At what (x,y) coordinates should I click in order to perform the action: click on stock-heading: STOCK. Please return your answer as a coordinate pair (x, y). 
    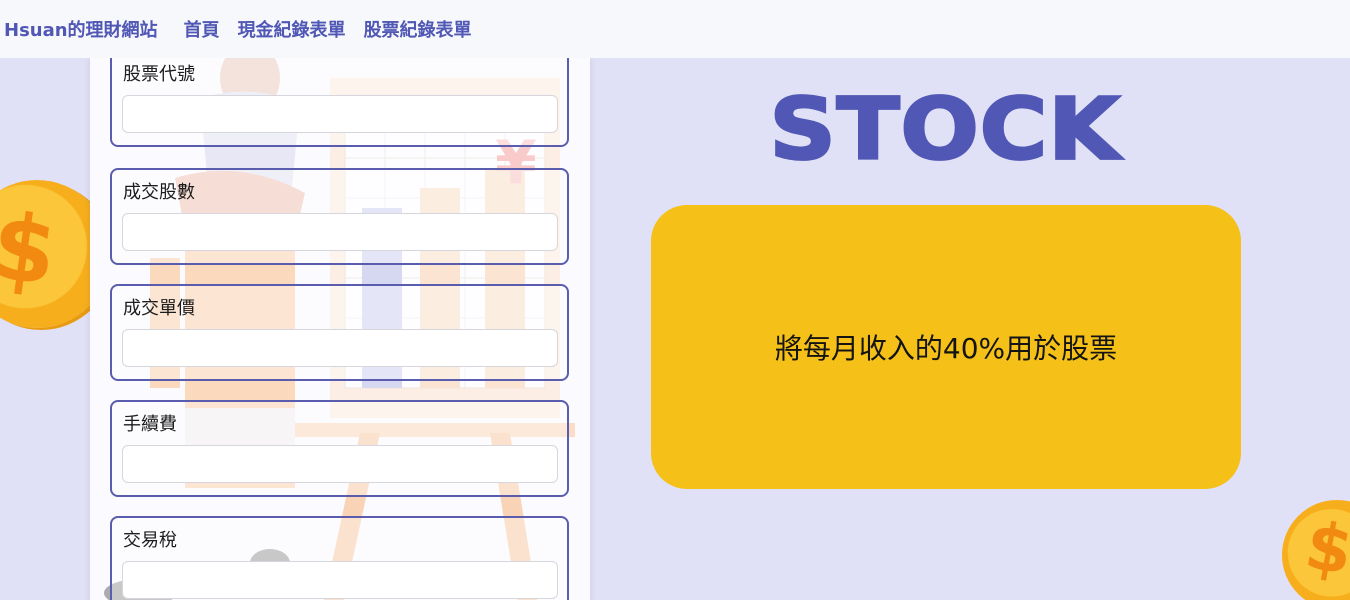
    Looking at the image, I should click on (944, 129).